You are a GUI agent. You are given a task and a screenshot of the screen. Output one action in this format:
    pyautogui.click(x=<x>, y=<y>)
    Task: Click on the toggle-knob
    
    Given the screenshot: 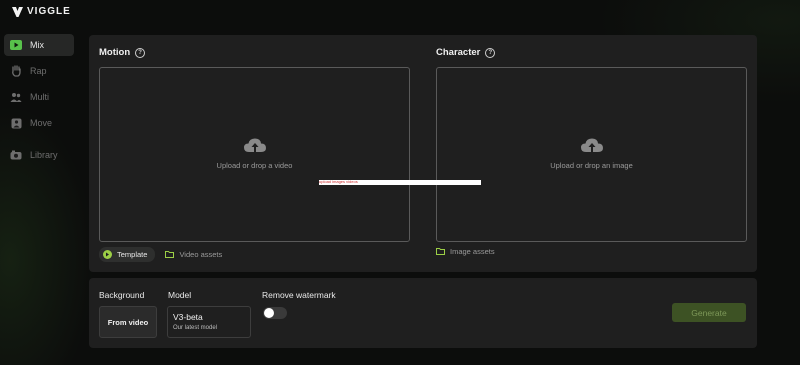 What is the action you would take?
    pyautogui.click(x=269, y=313)
    